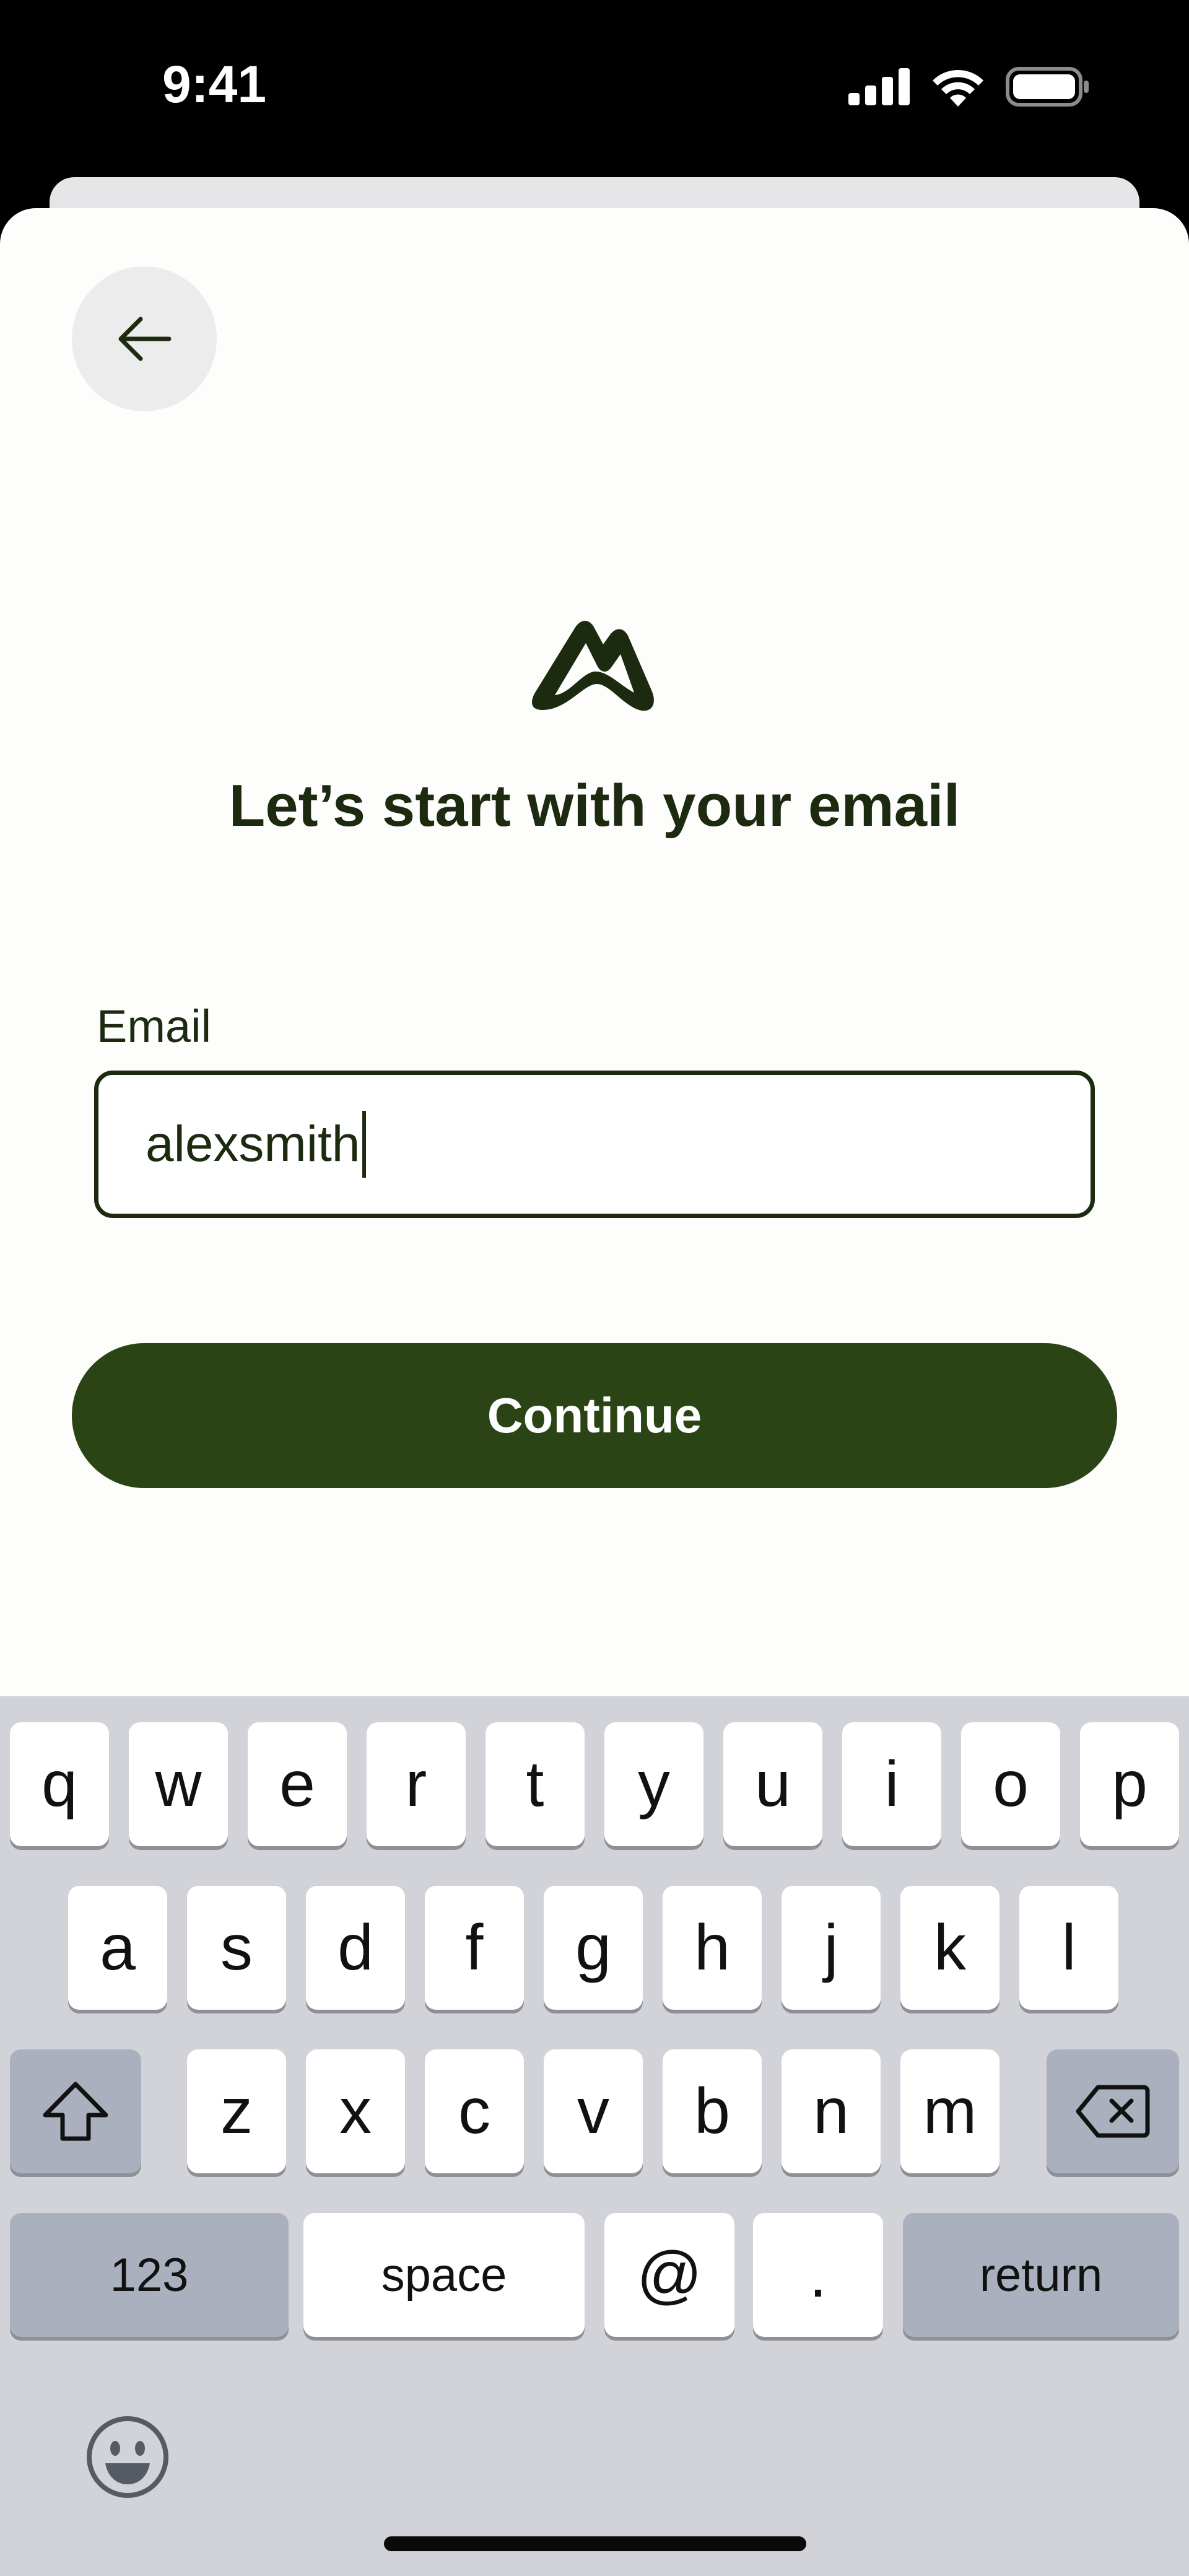  Describe the element at coordinates (593, 1948) in the screenshot. I see `key-g: g` at that location.